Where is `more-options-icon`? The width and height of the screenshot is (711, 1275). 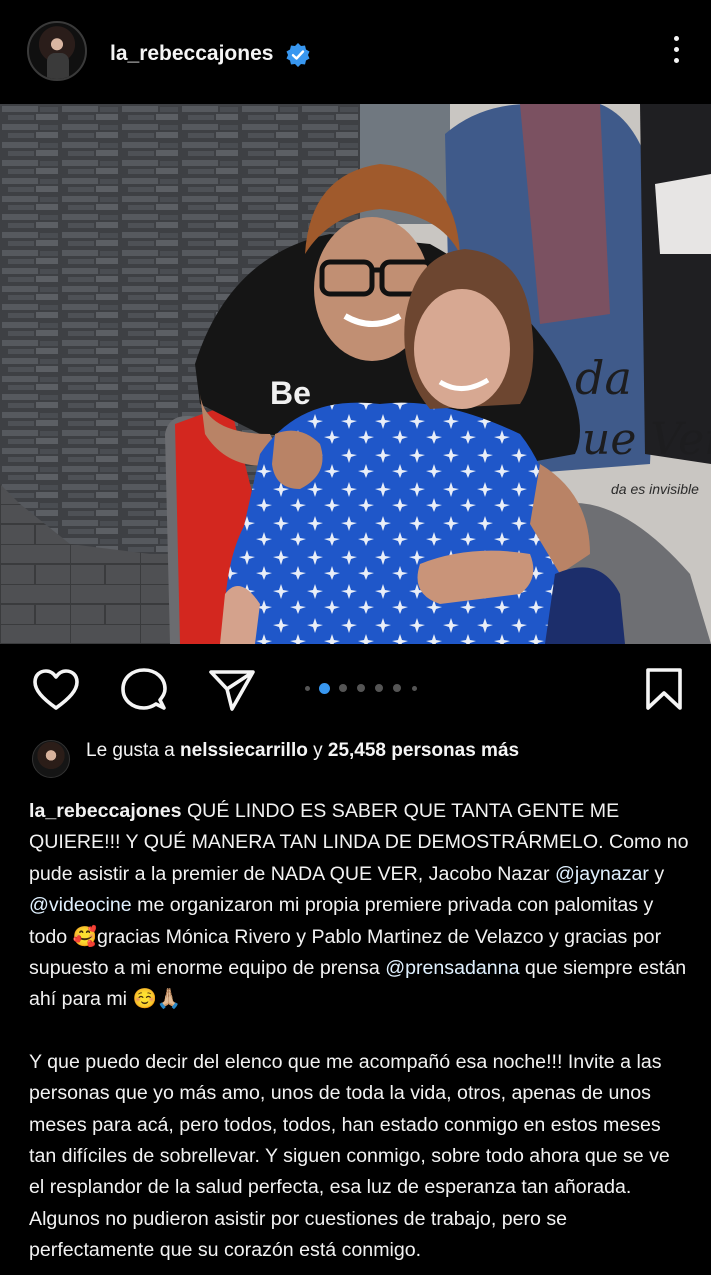 more-options-icon is located at coordinates (676, 53).